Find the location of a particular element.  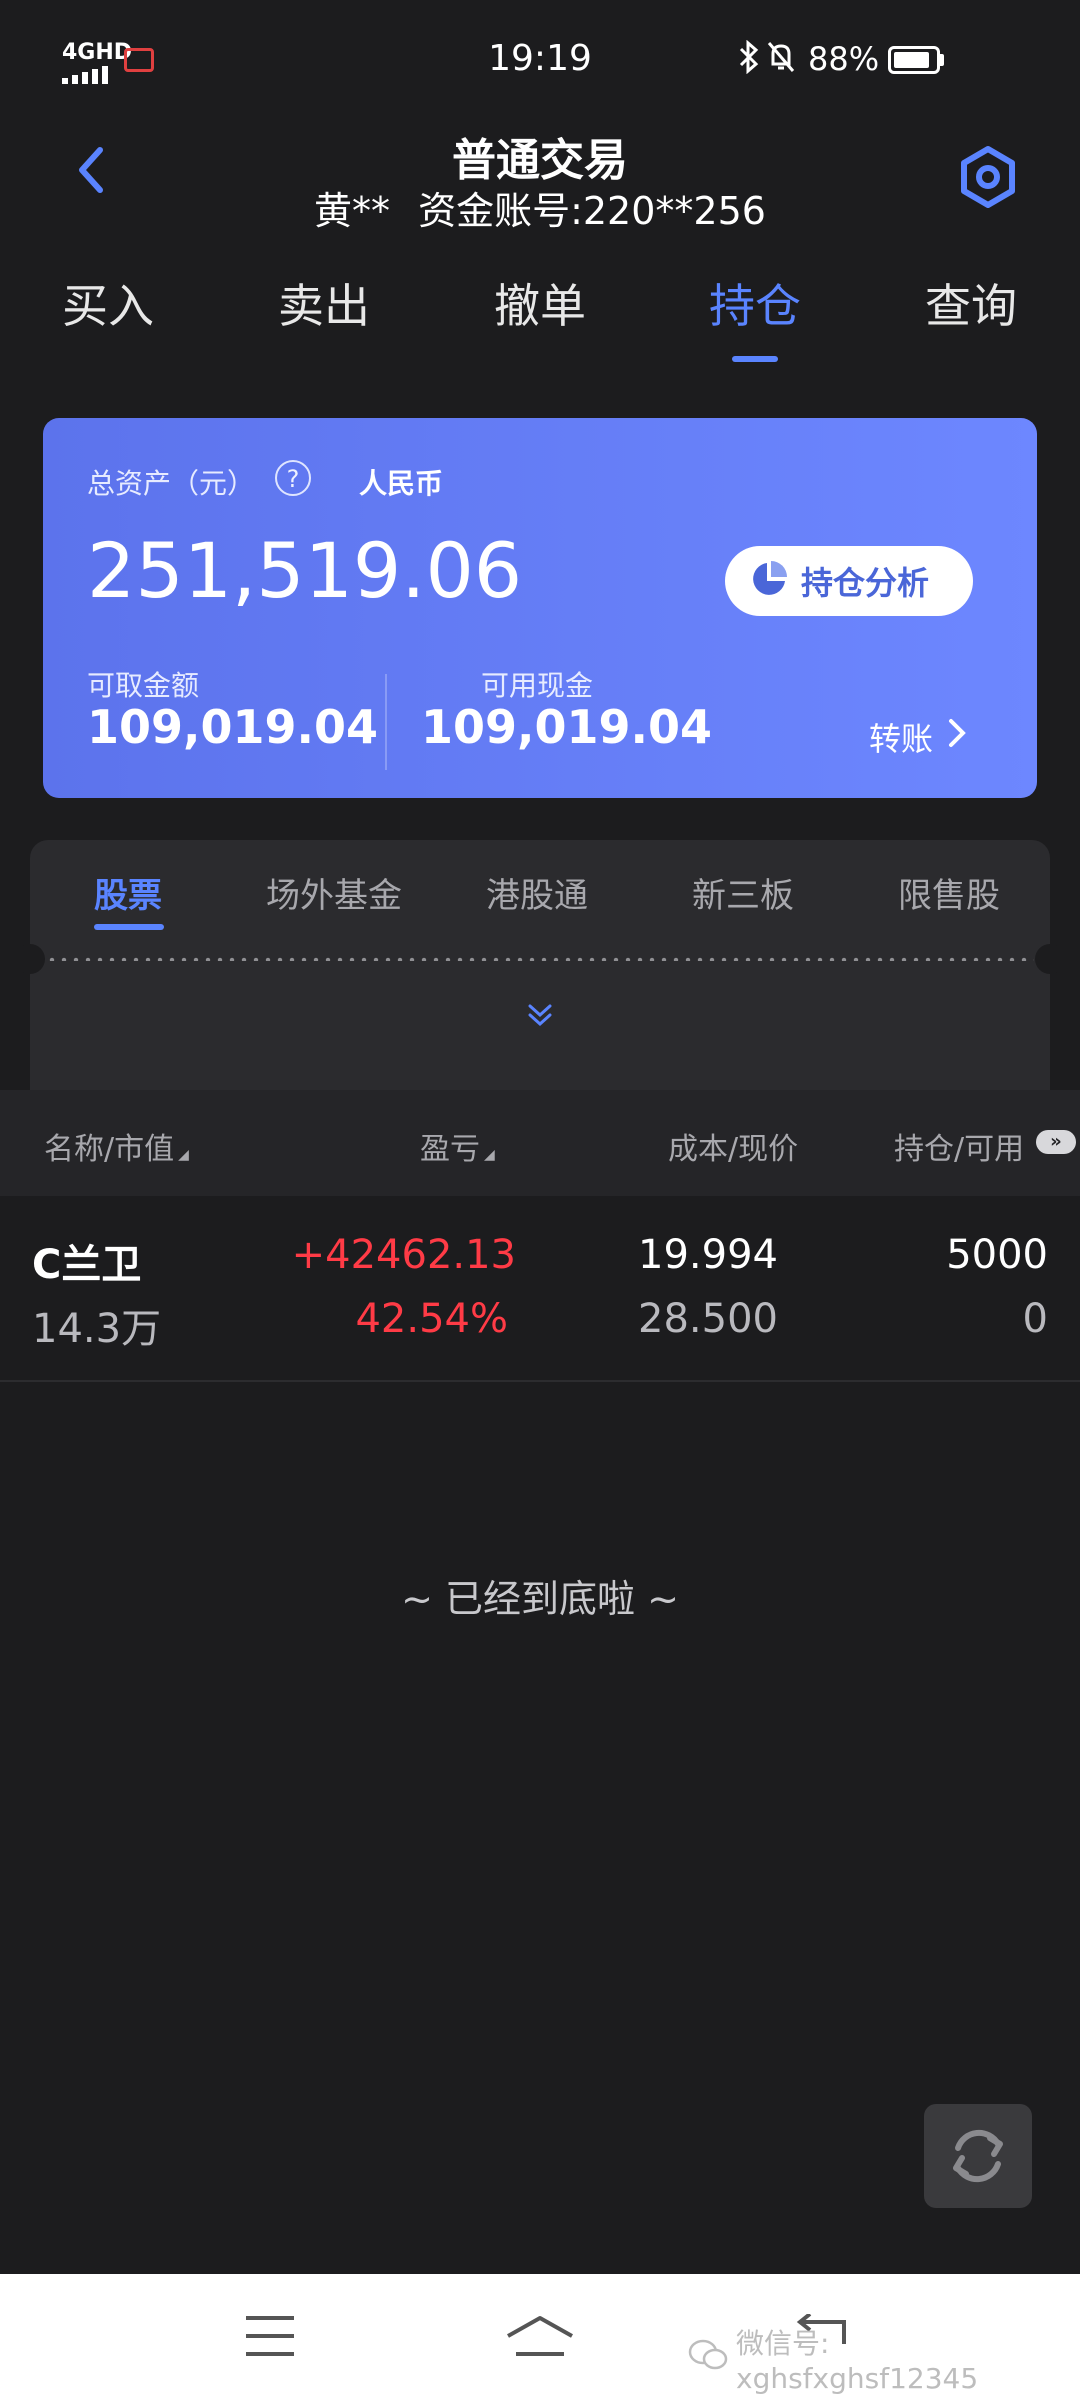

stock-available: 0 is located at coordinates (1035, 1319).